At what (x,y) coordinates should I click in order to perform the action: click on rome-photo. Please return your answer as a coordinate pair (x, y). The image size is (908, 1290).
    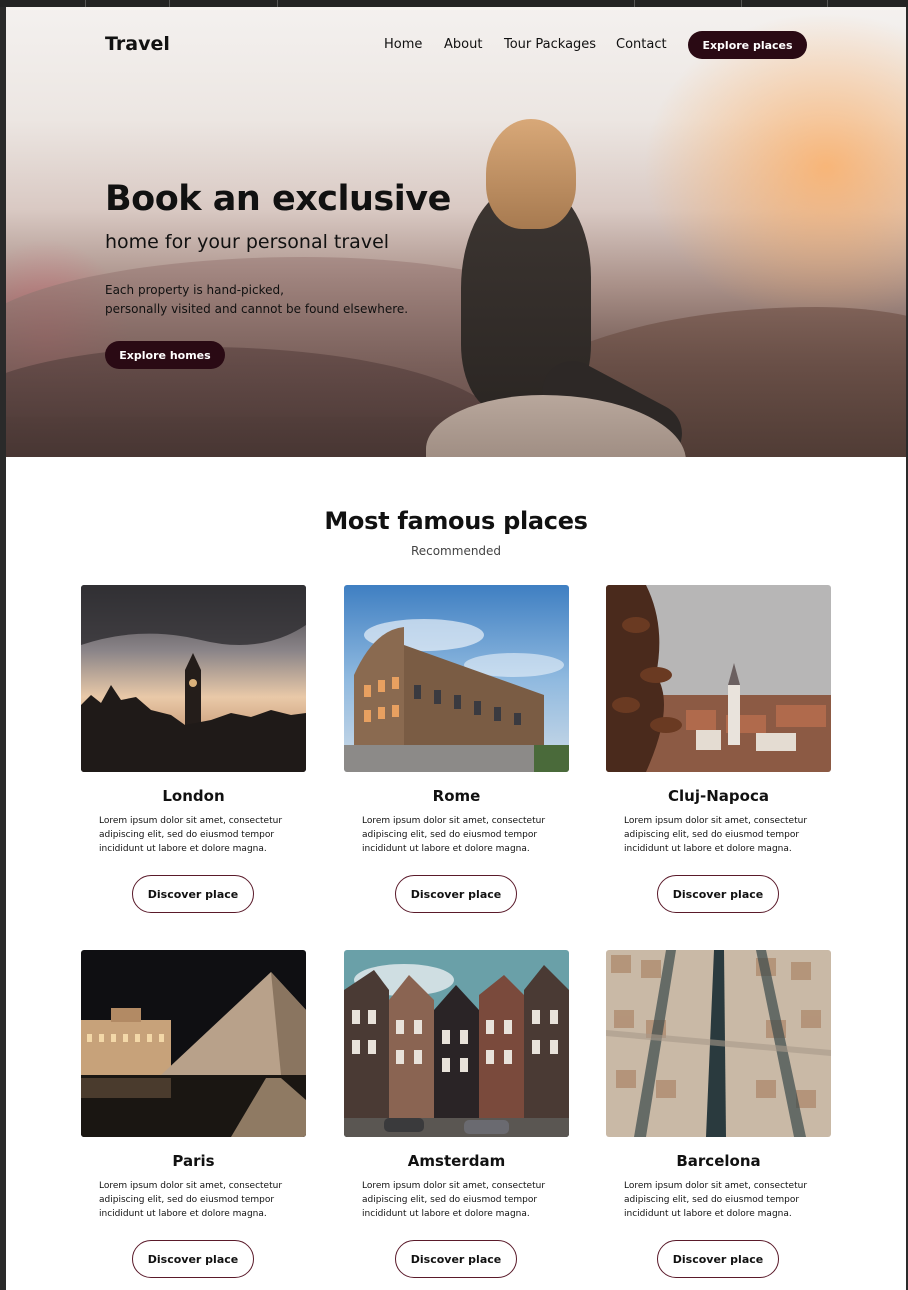
    Looking at the image, I should click on (456, 678).